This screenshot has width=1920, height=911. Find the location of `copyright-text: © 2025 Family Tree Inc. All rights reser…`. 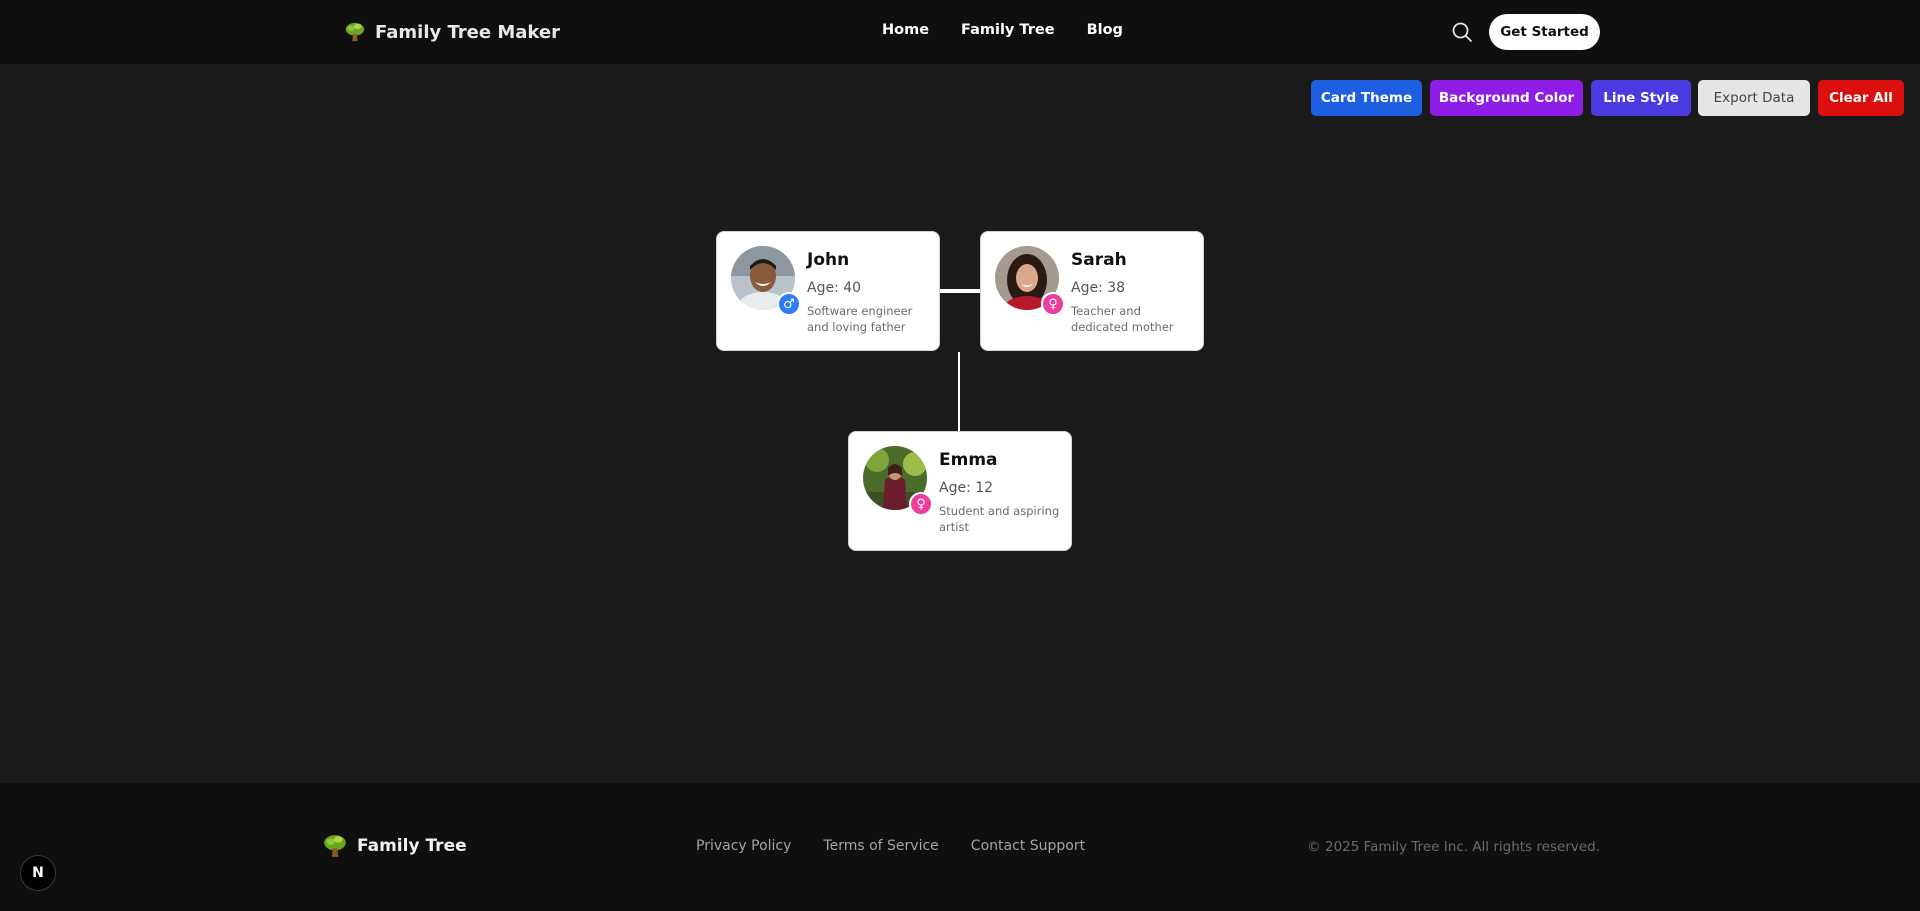

copyright-text: © 2025 Family Tree Inc. All rights reser… is located at coordinates (1453, 847).